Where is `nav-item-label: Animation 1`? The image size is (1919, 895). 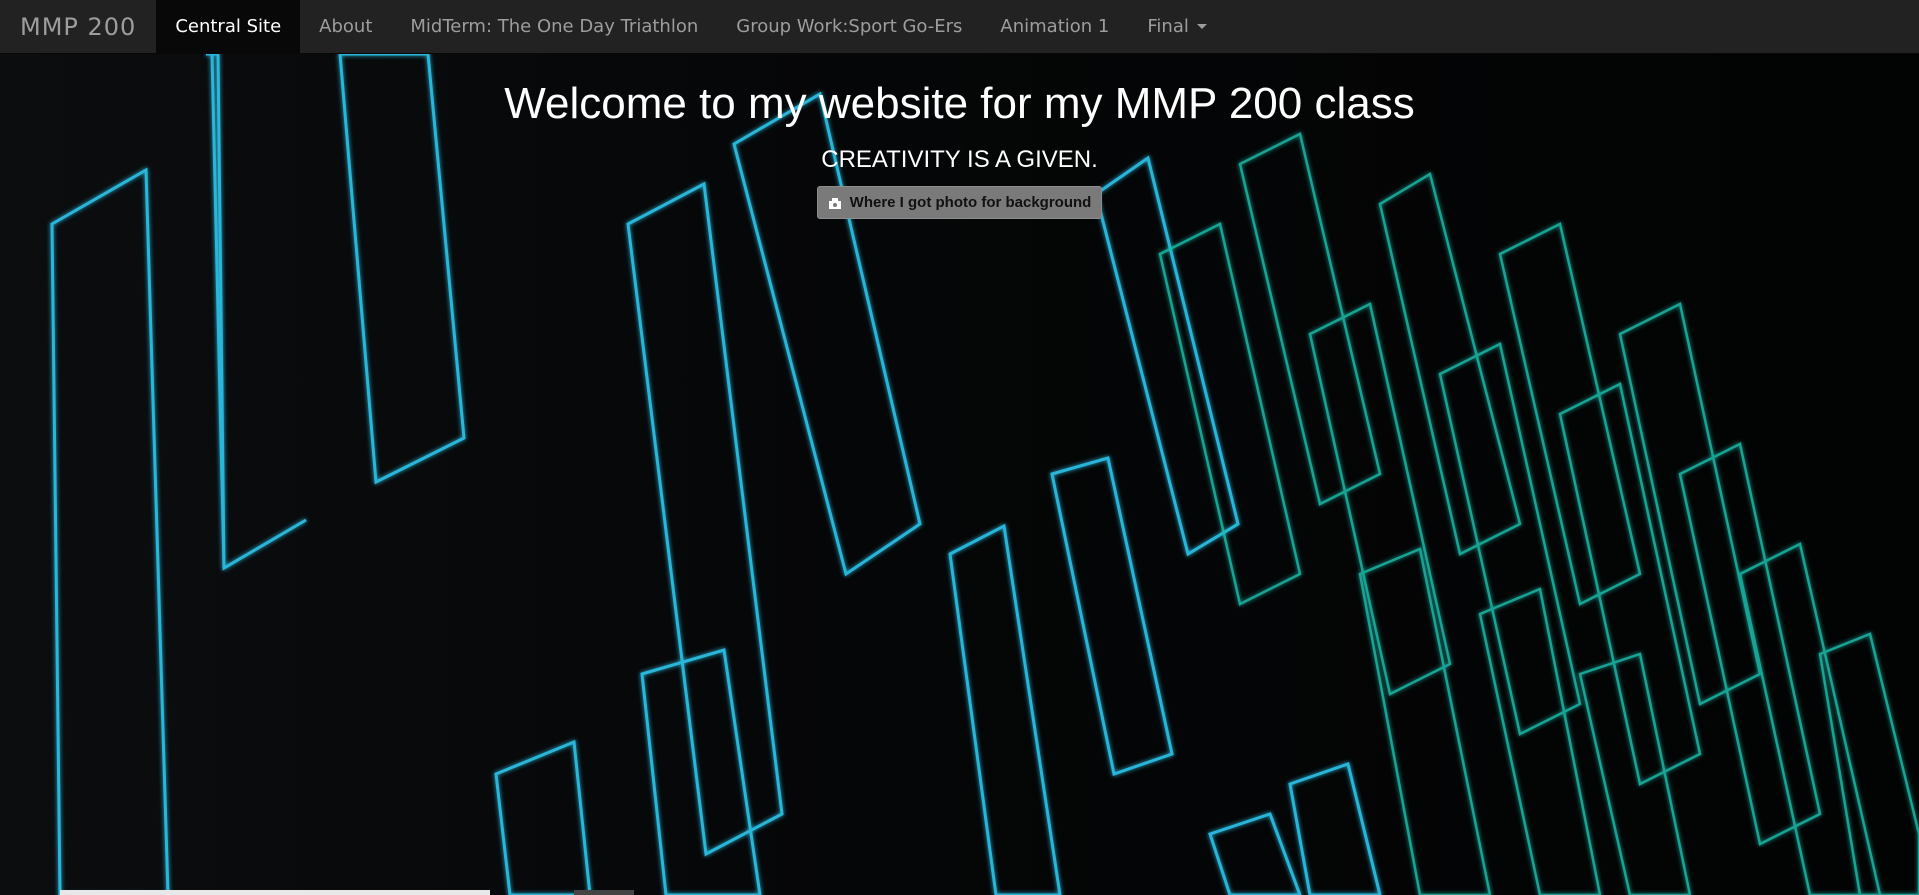 nav-item-label: Animation 1 is located at coordinates (1055, 26).